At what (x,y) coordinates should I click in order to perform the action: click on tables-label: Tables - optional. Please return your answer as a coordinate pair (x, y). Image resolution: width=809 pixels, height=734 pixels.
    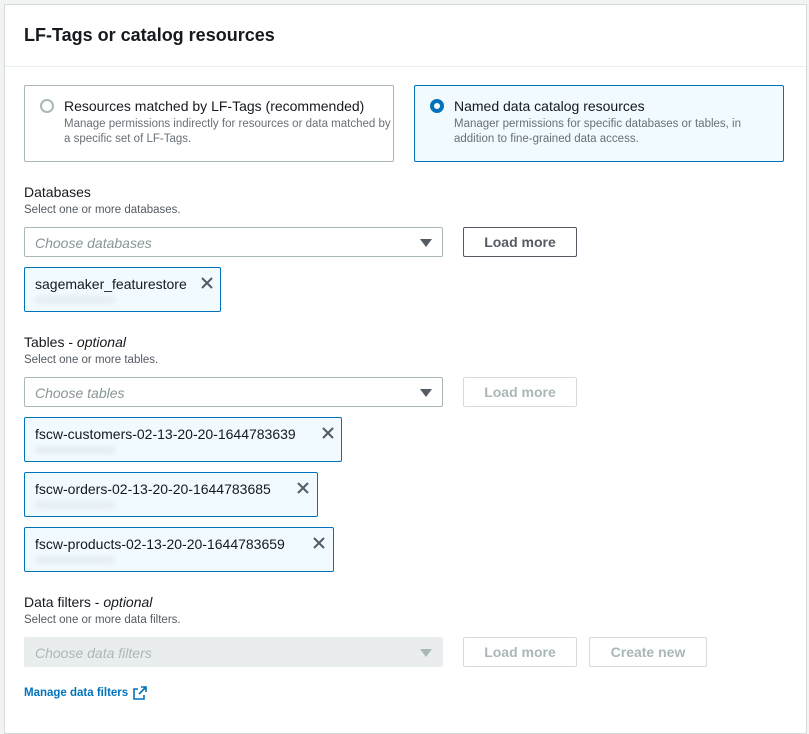
    Looking at the image, I should click on (75, 342).